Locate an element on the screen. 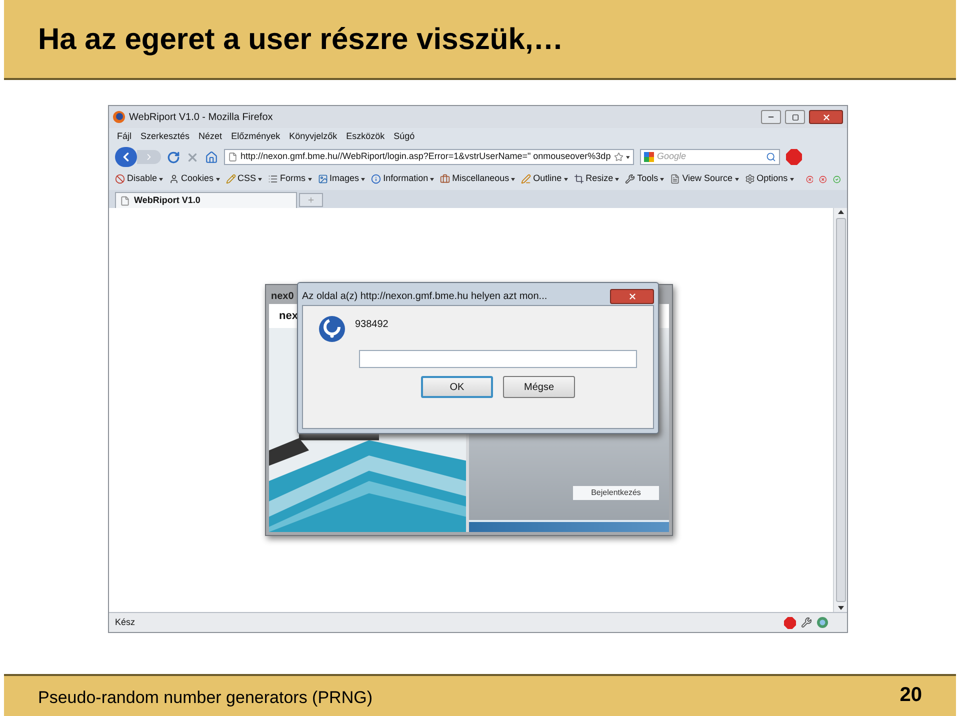  url-text: http://nexon.gmf.bme.hu//WebRiport/login.asp?Error=1&vstrUserName=" onmouseover%3dp is located at coordinates (425, 157).